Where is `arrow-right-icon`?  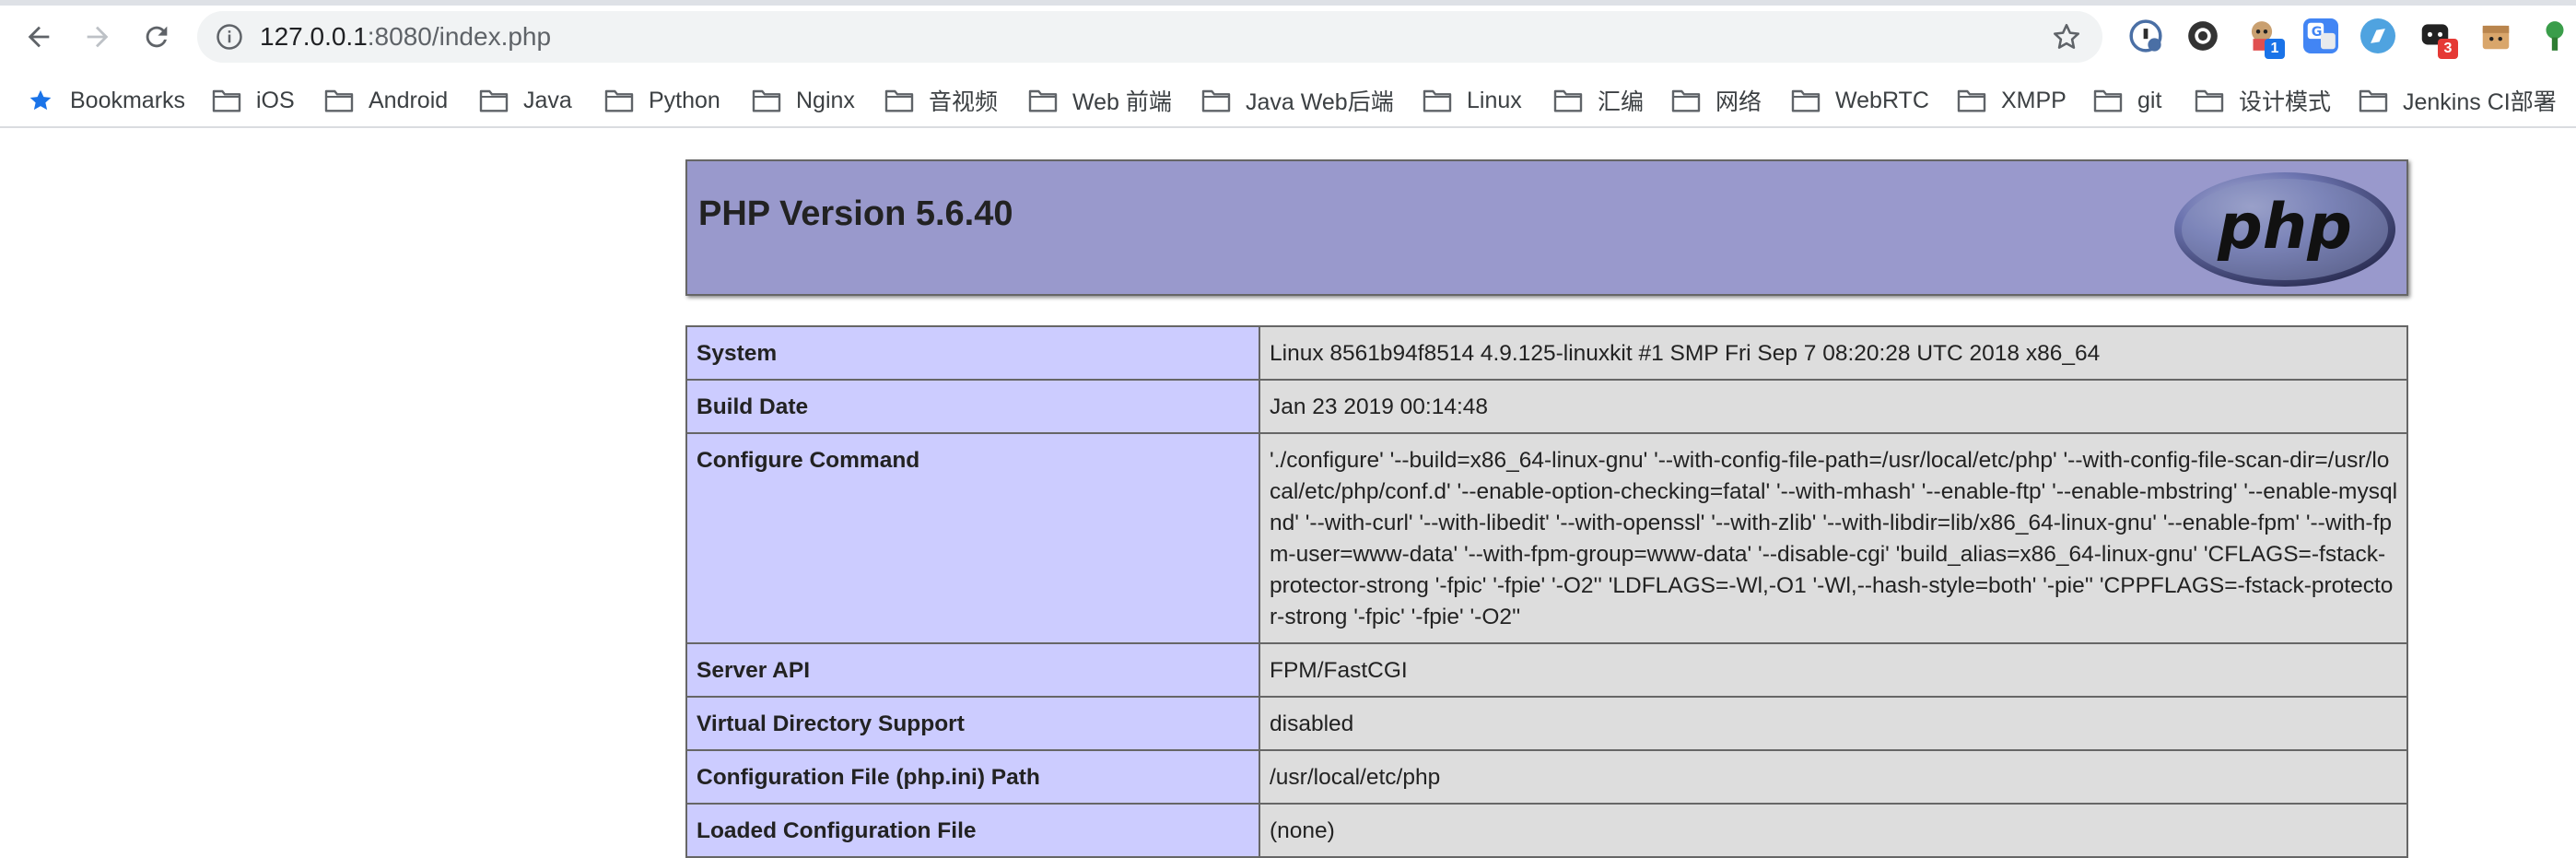 arrow-right-icon is located at coordinates (98, 37).